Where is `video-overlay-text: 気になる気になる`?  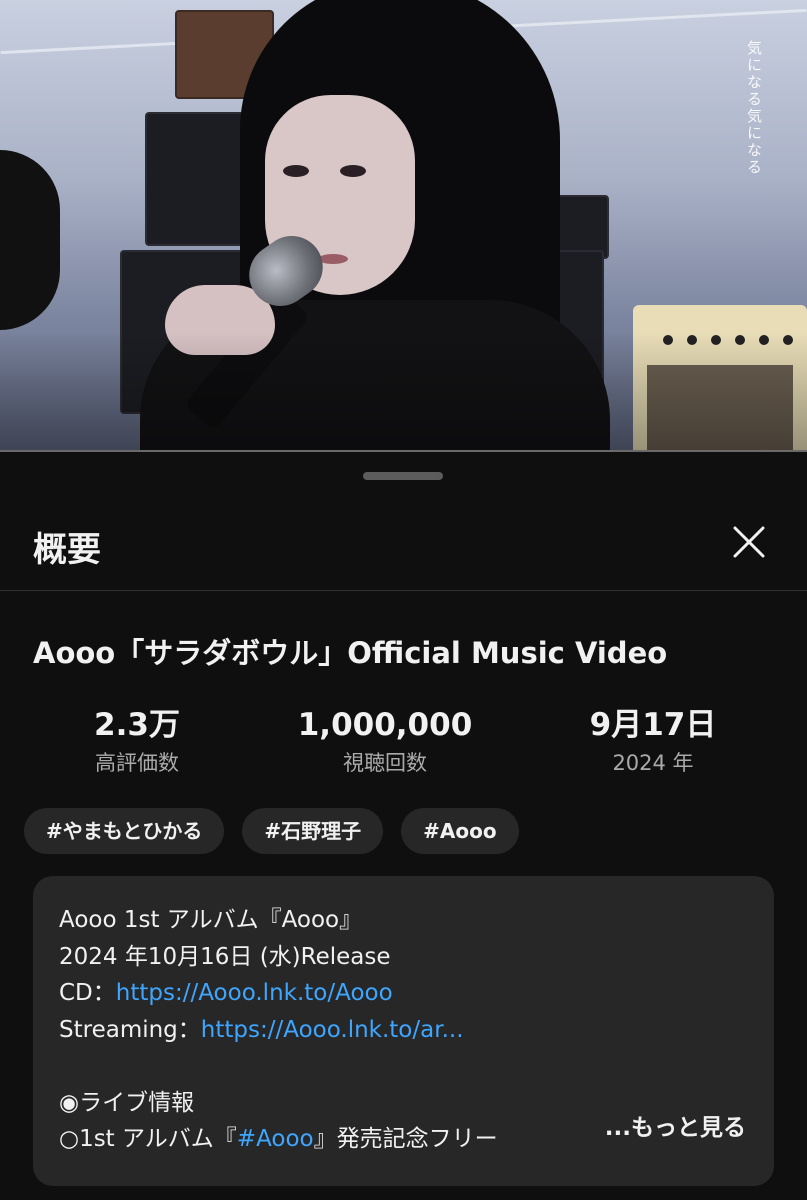
video-overlay-text: 気になる気になる is located at coordinates (754, 108).